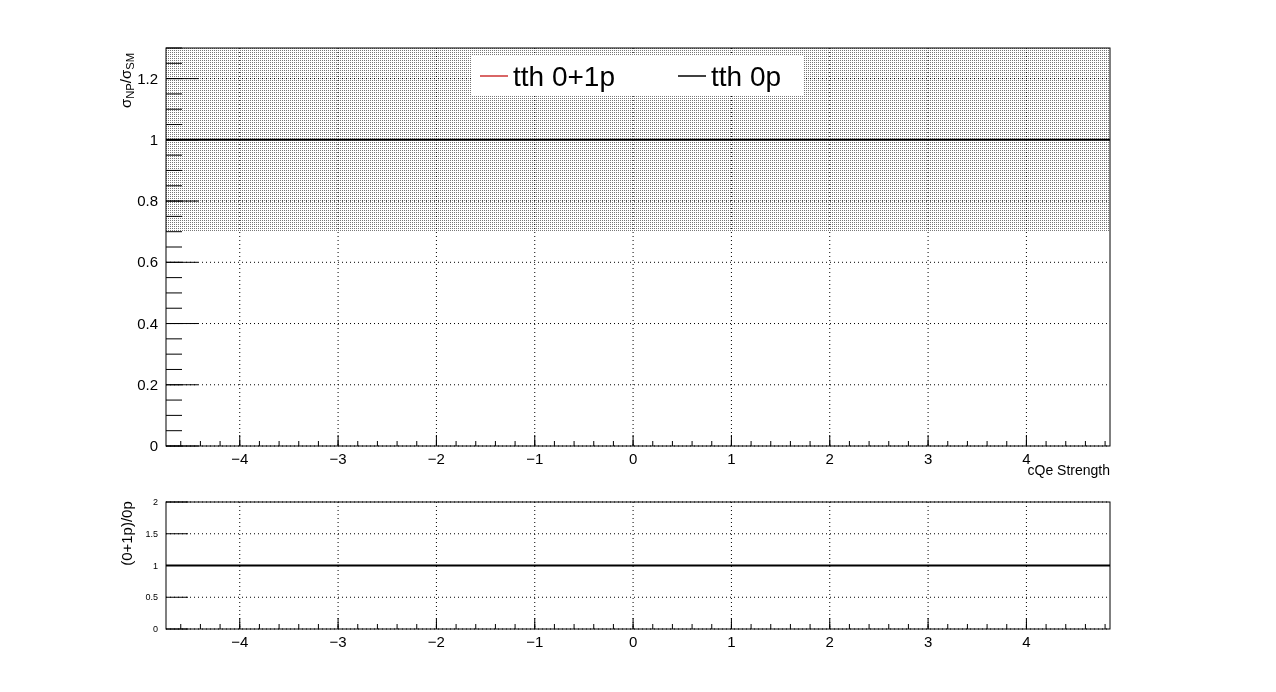 The height and width of the screenshot is (692, 1276). Describe the element at coordinates (151, 533) in the screenshot. I see `tick-label: 1.5` at that location.